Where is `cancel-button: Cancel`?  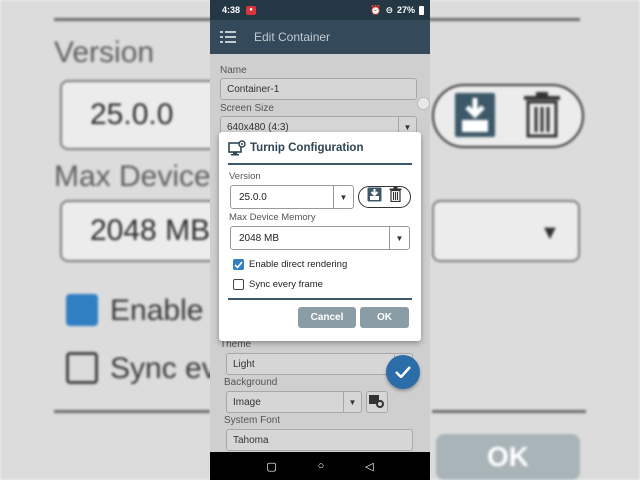 cancel-button: Cancel is located at coordinates (327, 317).